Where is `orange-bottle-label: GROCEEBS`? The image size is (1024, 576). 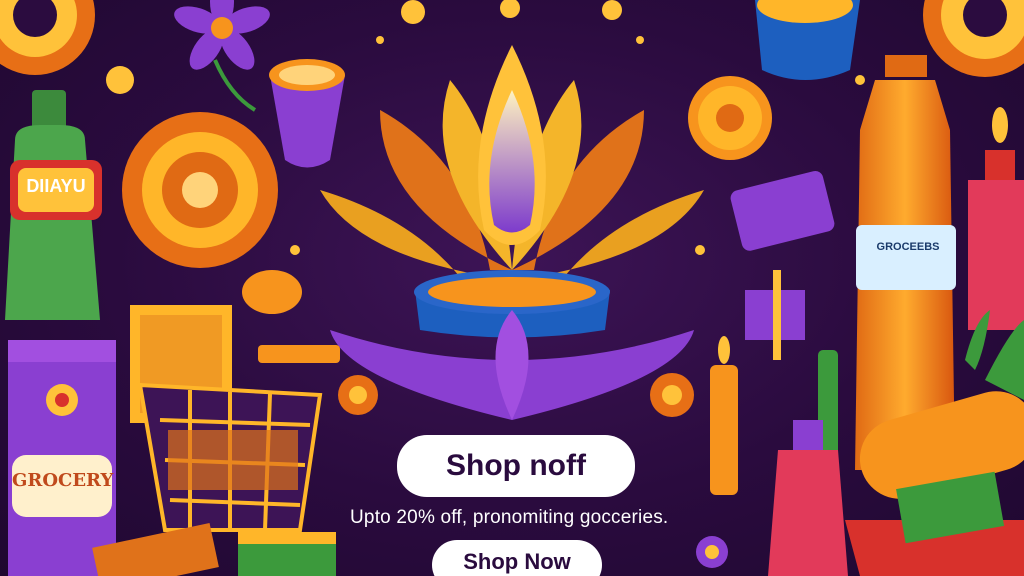
orange-bottle-label: GROCEEBS is located at coordinates (908, 247).